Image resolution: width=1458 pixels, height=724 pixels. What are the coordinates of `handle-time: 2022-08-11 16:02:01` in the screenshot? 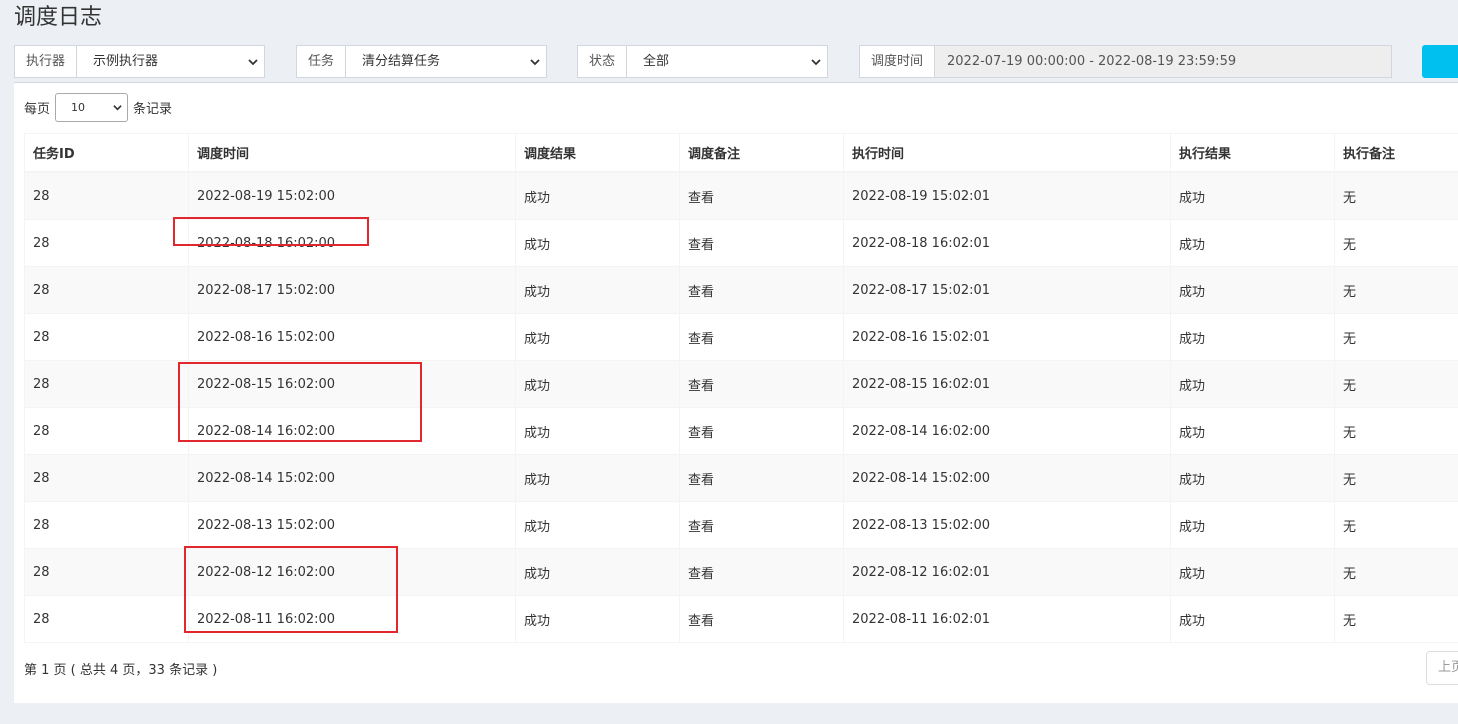 It's located at (1007, 619).